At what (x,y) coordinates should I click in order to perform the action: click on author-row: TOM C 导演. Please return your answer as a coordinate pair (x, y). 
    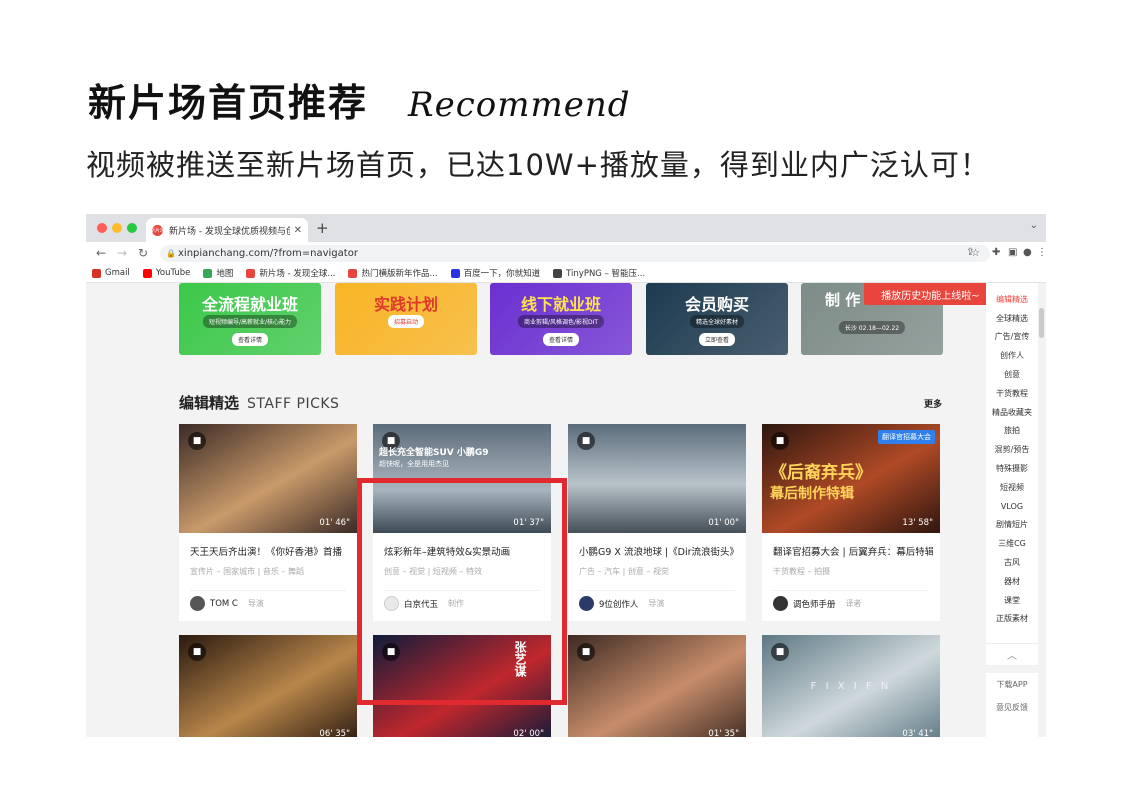
    Looking at the image, I should click on (227, 603).